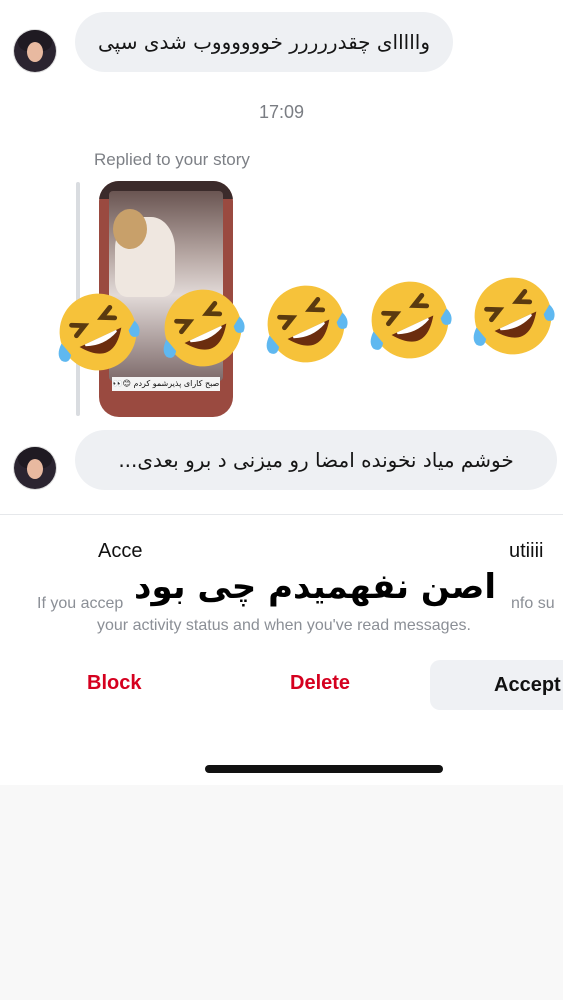 This screenshot has width=563, height=1000. What do you see at coordinates (80, 603) in the screenshot?
I see `request-desc-left: If you accep` at bounding box center [80, 603].